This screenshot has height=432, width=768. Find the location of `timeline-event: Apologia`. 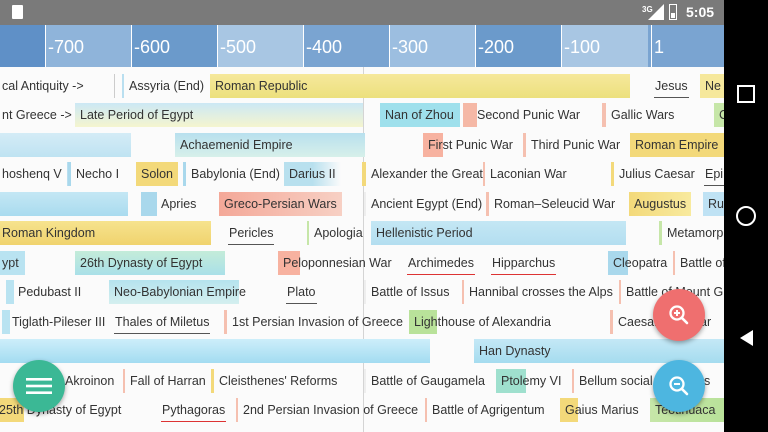

timeline-event: Apologia is located at coordinates (337, 233).